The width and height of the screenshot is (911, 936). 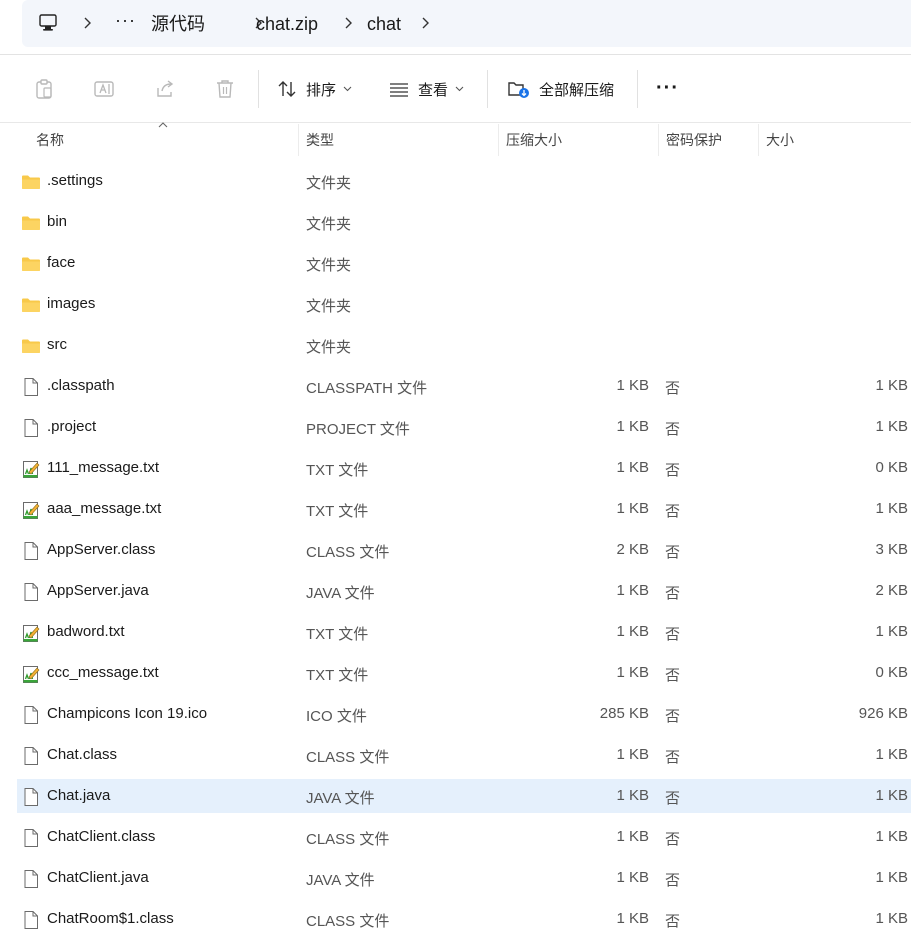 I want to click on breadcrumb-overflow: ···, so click(x=125, y=20).